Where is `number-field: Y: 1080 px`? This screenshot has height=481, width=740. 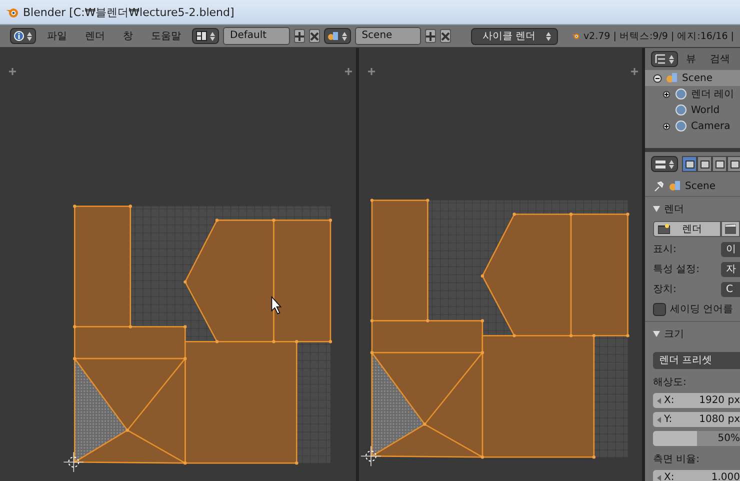 number-field: Y: 1080 px is located at coordinates (696, 419).